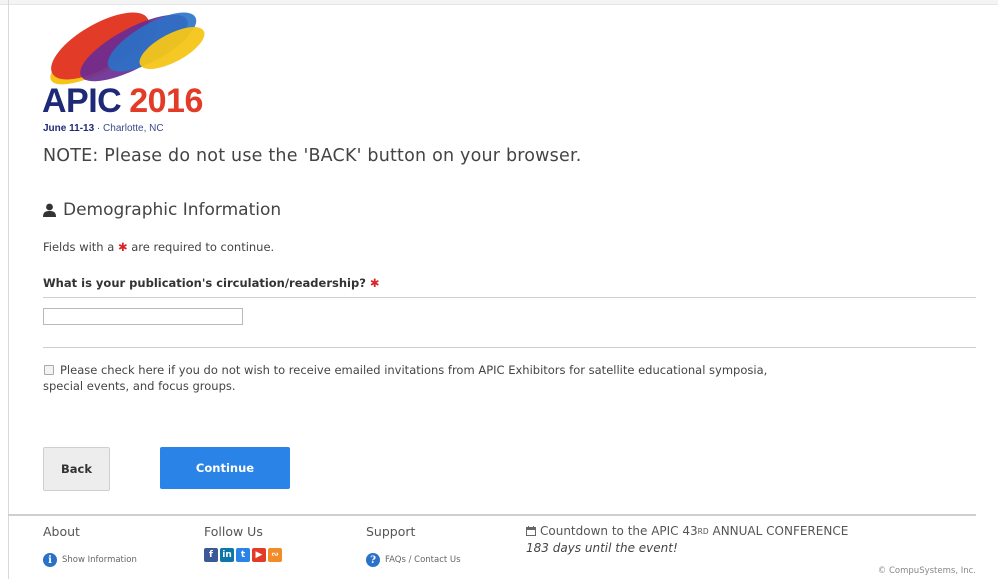 This screenshot has width=998, height=579. I want to click on copyright: © CompuSystems, Inc., so click(926, 571).